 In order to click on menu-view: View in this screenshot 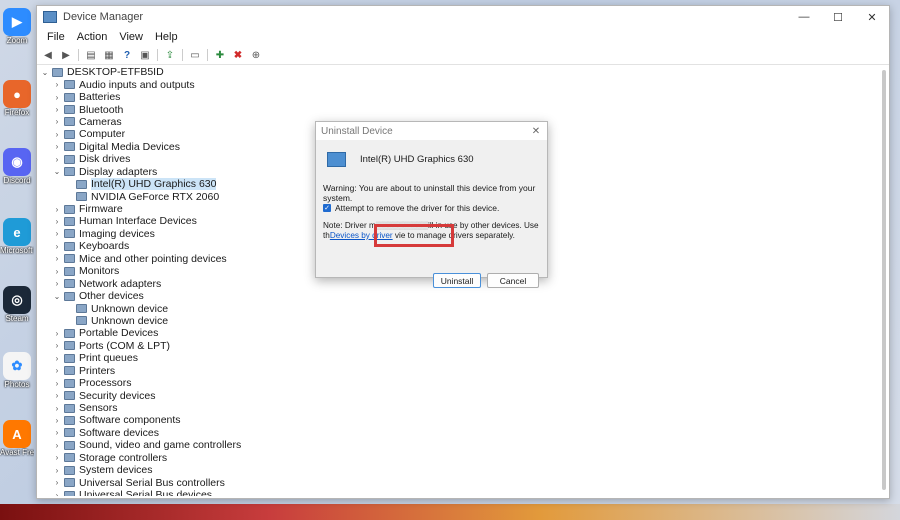, I will do `click(131, 37)`.